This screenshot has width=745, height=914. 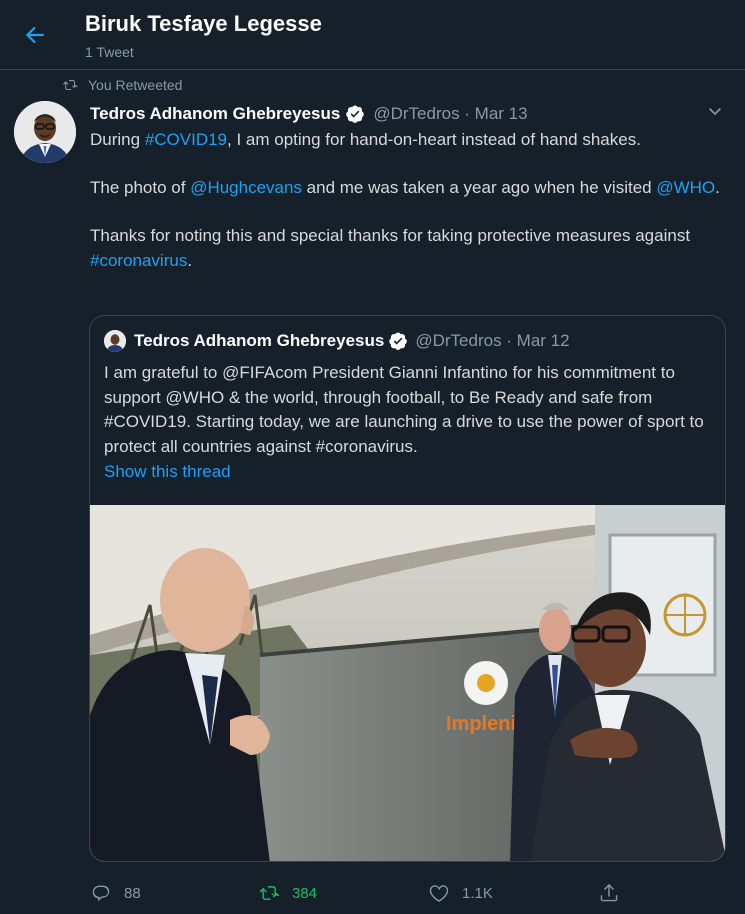 What do you see at coordinates (135, 85) in the screenshot?
I see `retweeted-label: You Retweeted` at bounding box center [135, 85].